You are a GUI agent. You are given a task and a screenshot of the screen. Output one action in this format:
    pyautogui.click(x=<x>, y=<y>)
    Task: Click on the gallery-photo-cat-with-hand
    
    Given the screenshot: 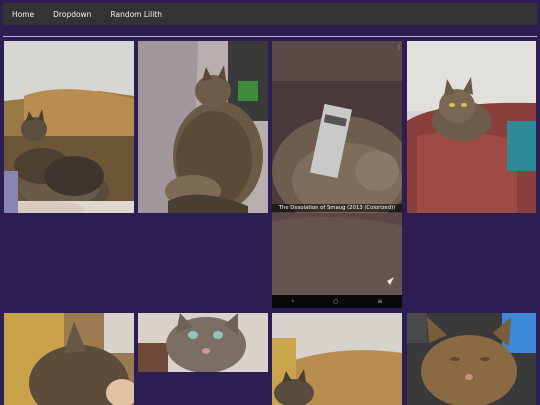 What is the action you would take?
    pyautogui.click(x=69, y=359)
    